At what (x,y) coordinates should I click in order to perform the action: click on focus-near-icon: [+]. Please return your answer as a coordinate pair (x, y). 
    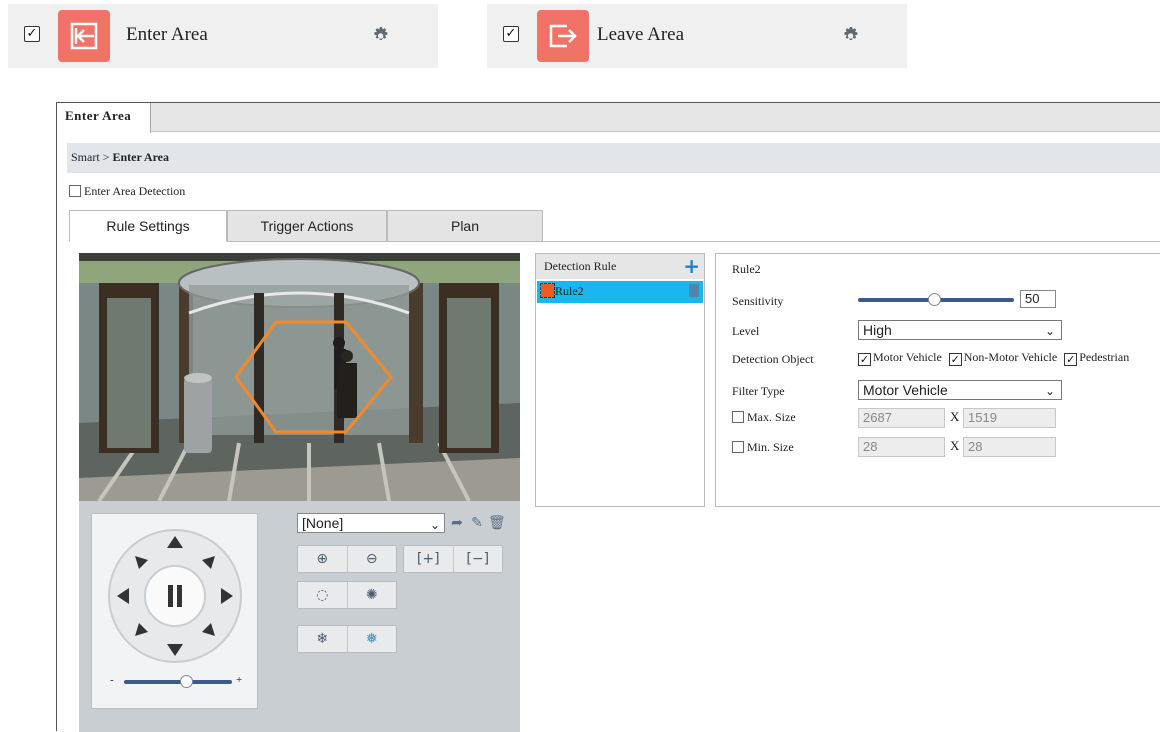
    Looking at the image, I should click on (428, 559).